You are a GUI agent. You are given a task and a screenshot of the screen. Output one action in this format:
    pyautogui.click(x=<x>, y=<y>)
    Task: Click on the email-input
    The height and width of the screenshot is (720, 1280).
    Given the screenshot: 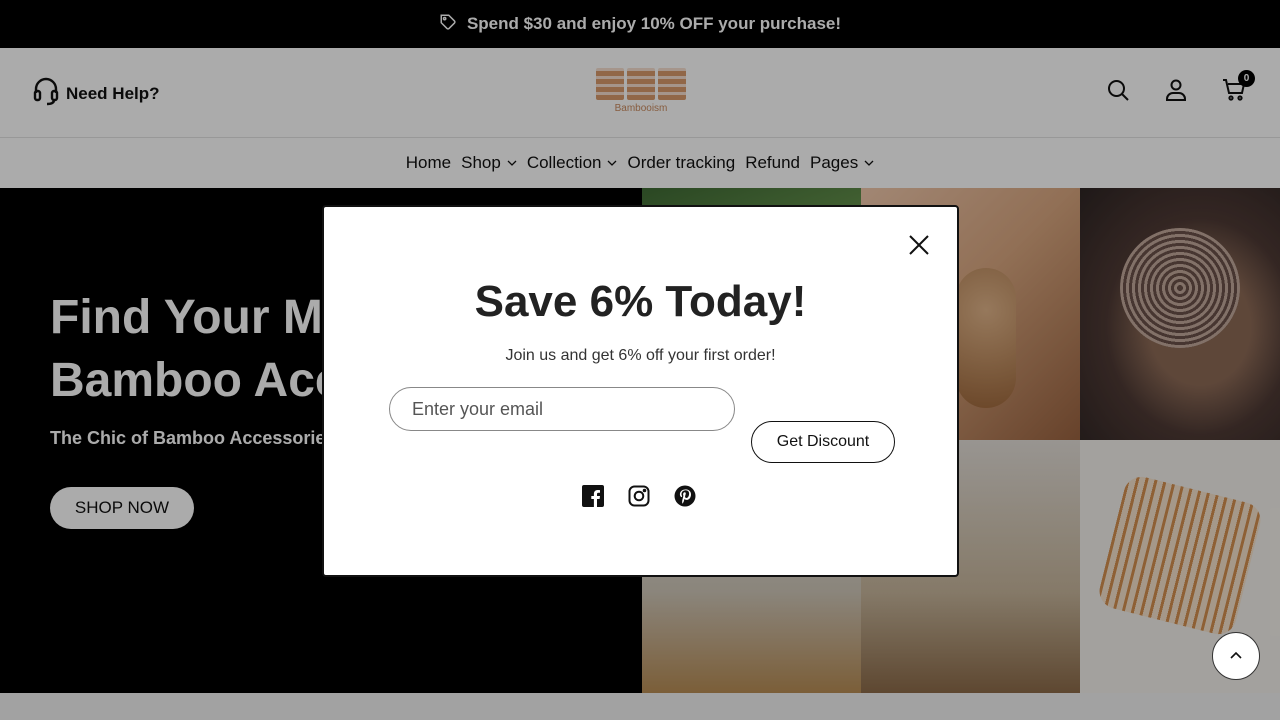 What is the action you would take?
    pyautogui.click(x=562, y=409)
    